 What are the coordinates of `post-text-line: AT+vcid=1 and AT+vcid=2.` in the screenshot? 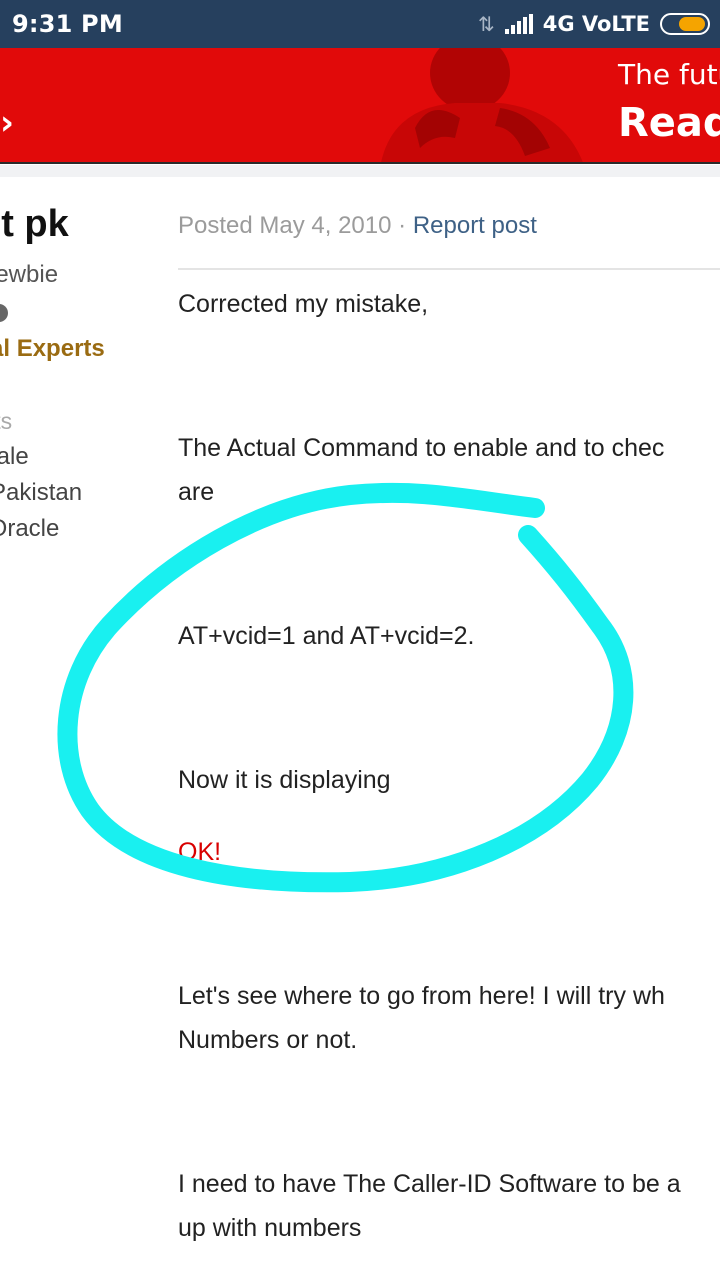 It's located at (326, 636).